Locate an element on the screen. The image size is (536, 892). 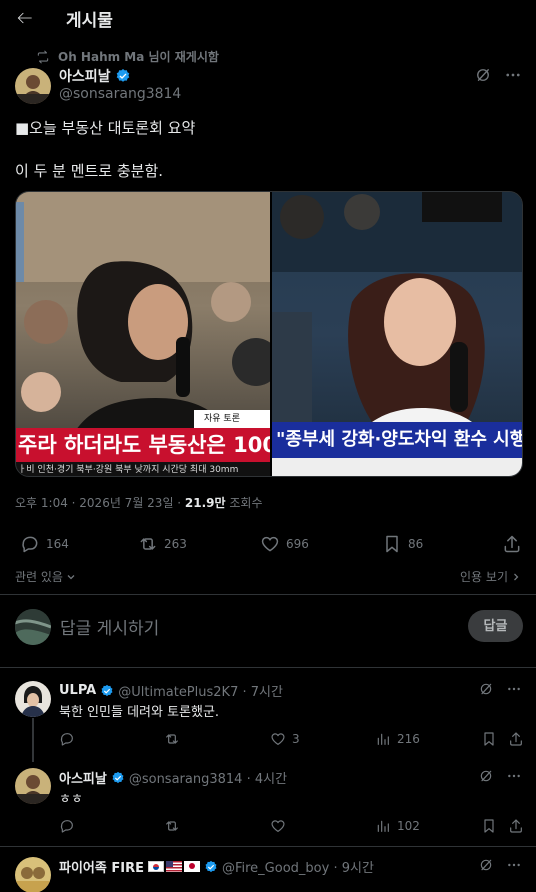
quotes-label: 인용 보기 is located at coordinates (484, 577).